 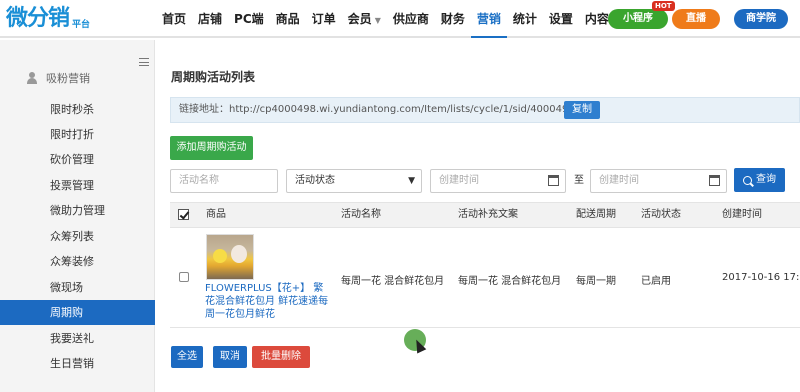 I want to click on sidebar-section-label: 吸粉营销, so click(x=68, y=78).